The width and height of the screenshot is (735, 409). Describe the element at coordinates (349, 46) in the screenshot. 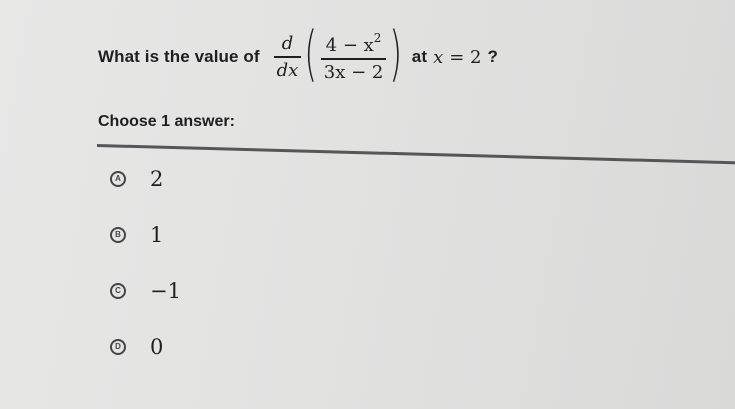

I see `numerator-text: 4 − x` at that location.